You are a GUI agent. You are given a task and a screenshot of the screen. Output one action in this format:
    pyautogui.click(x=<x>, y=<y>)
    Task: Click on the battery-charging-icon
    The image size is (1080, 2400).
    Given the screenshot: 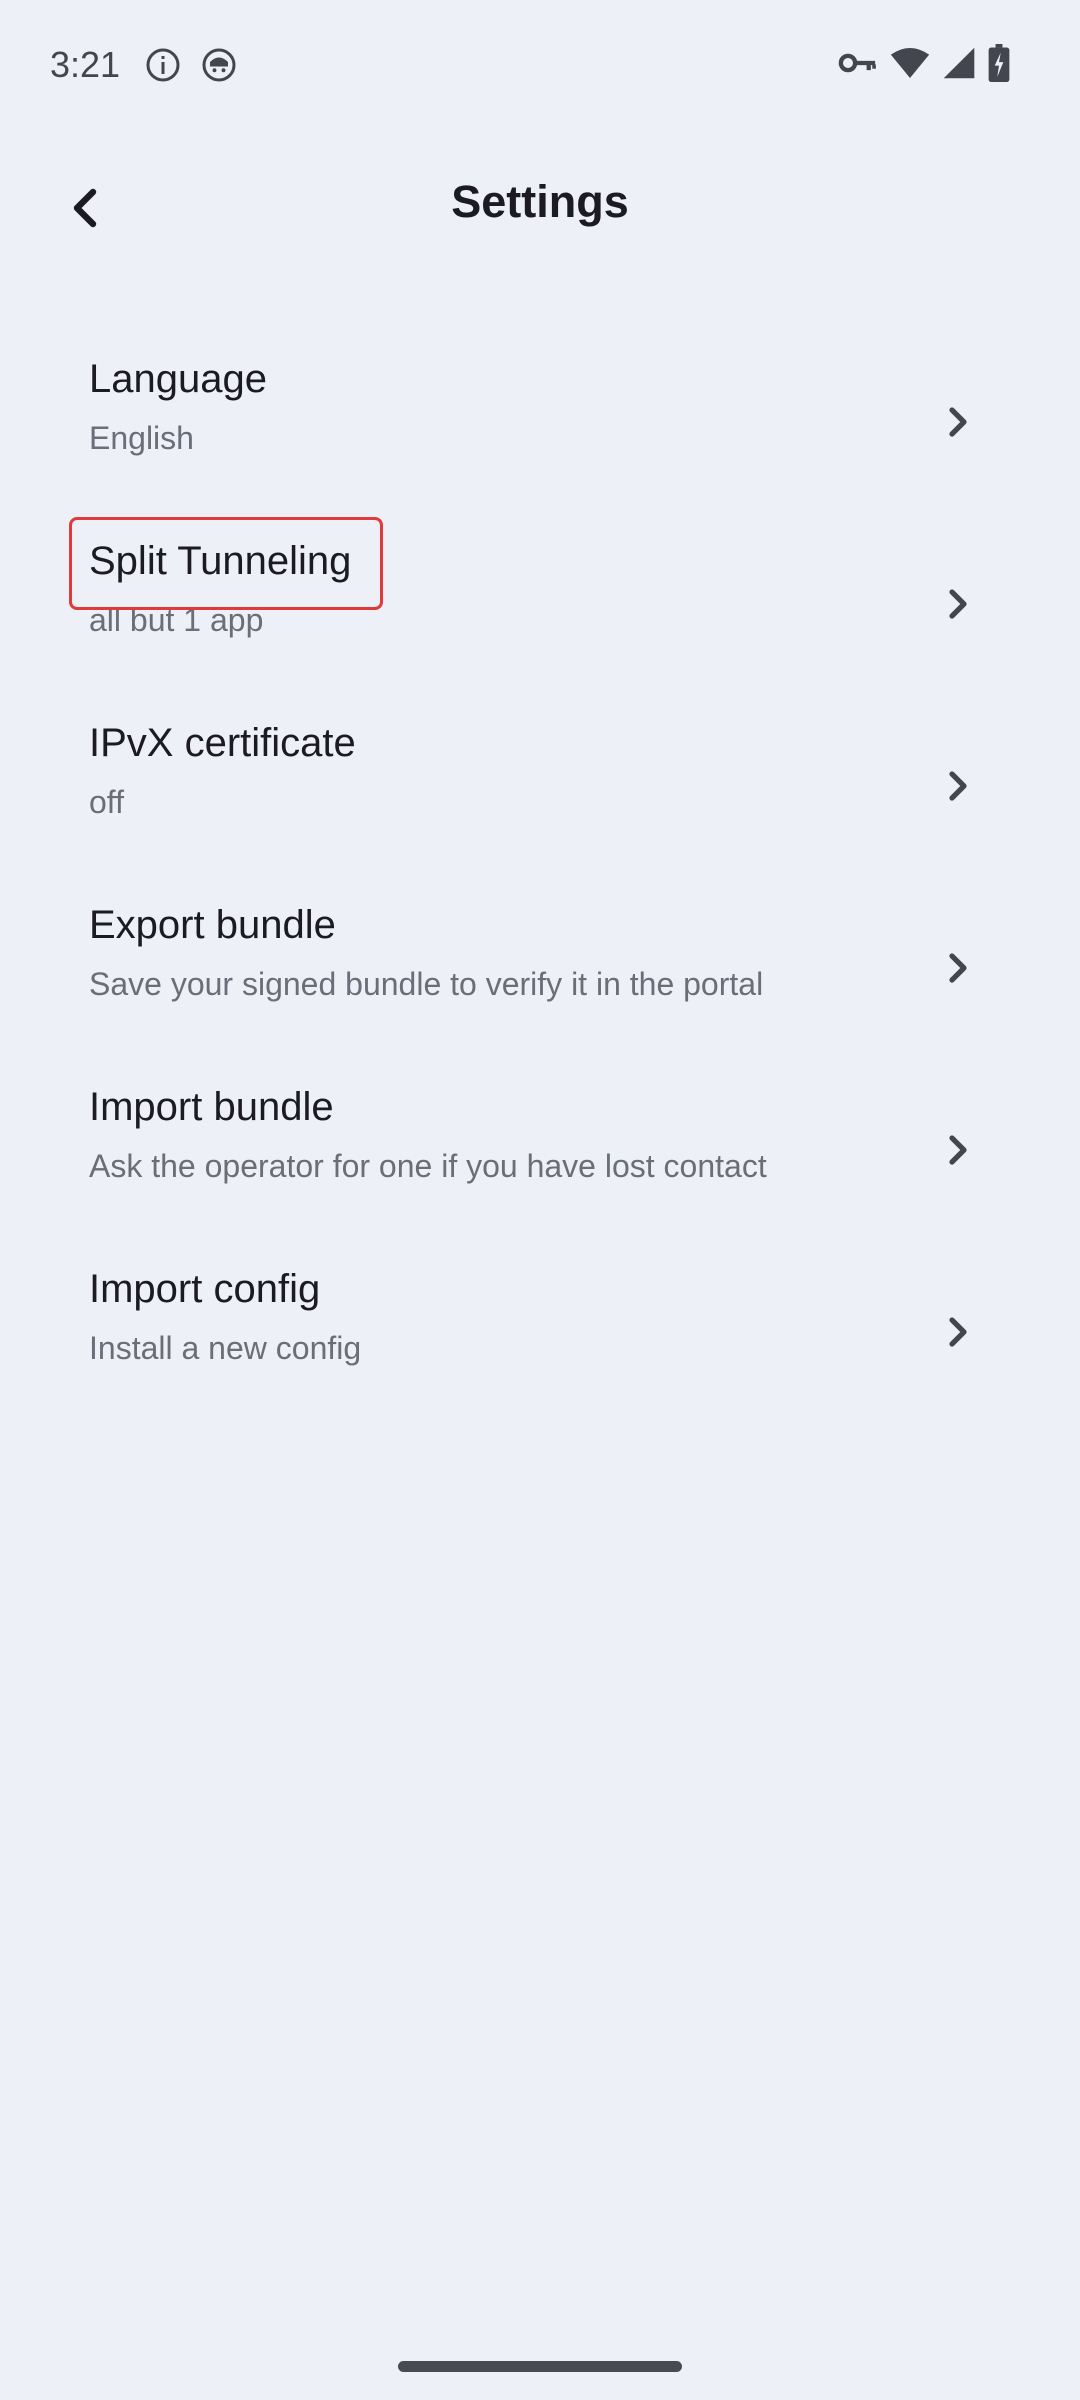 What is the action you would take?
    pyautogui.click(x=999, y=63)
    